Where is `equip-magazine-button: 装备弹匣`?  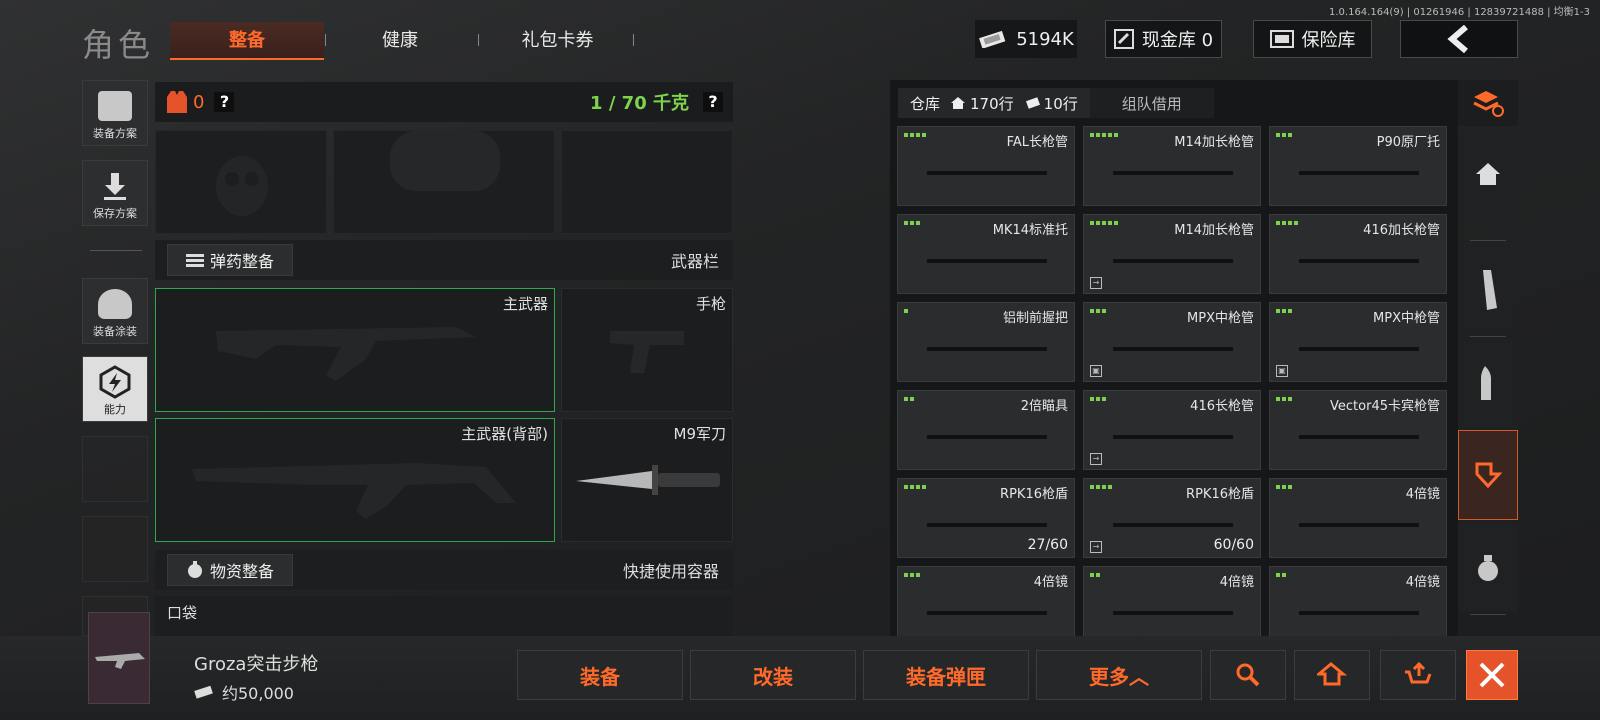 equip-magazine-button: 装备弹匣 is located at coordinates (946, 675).